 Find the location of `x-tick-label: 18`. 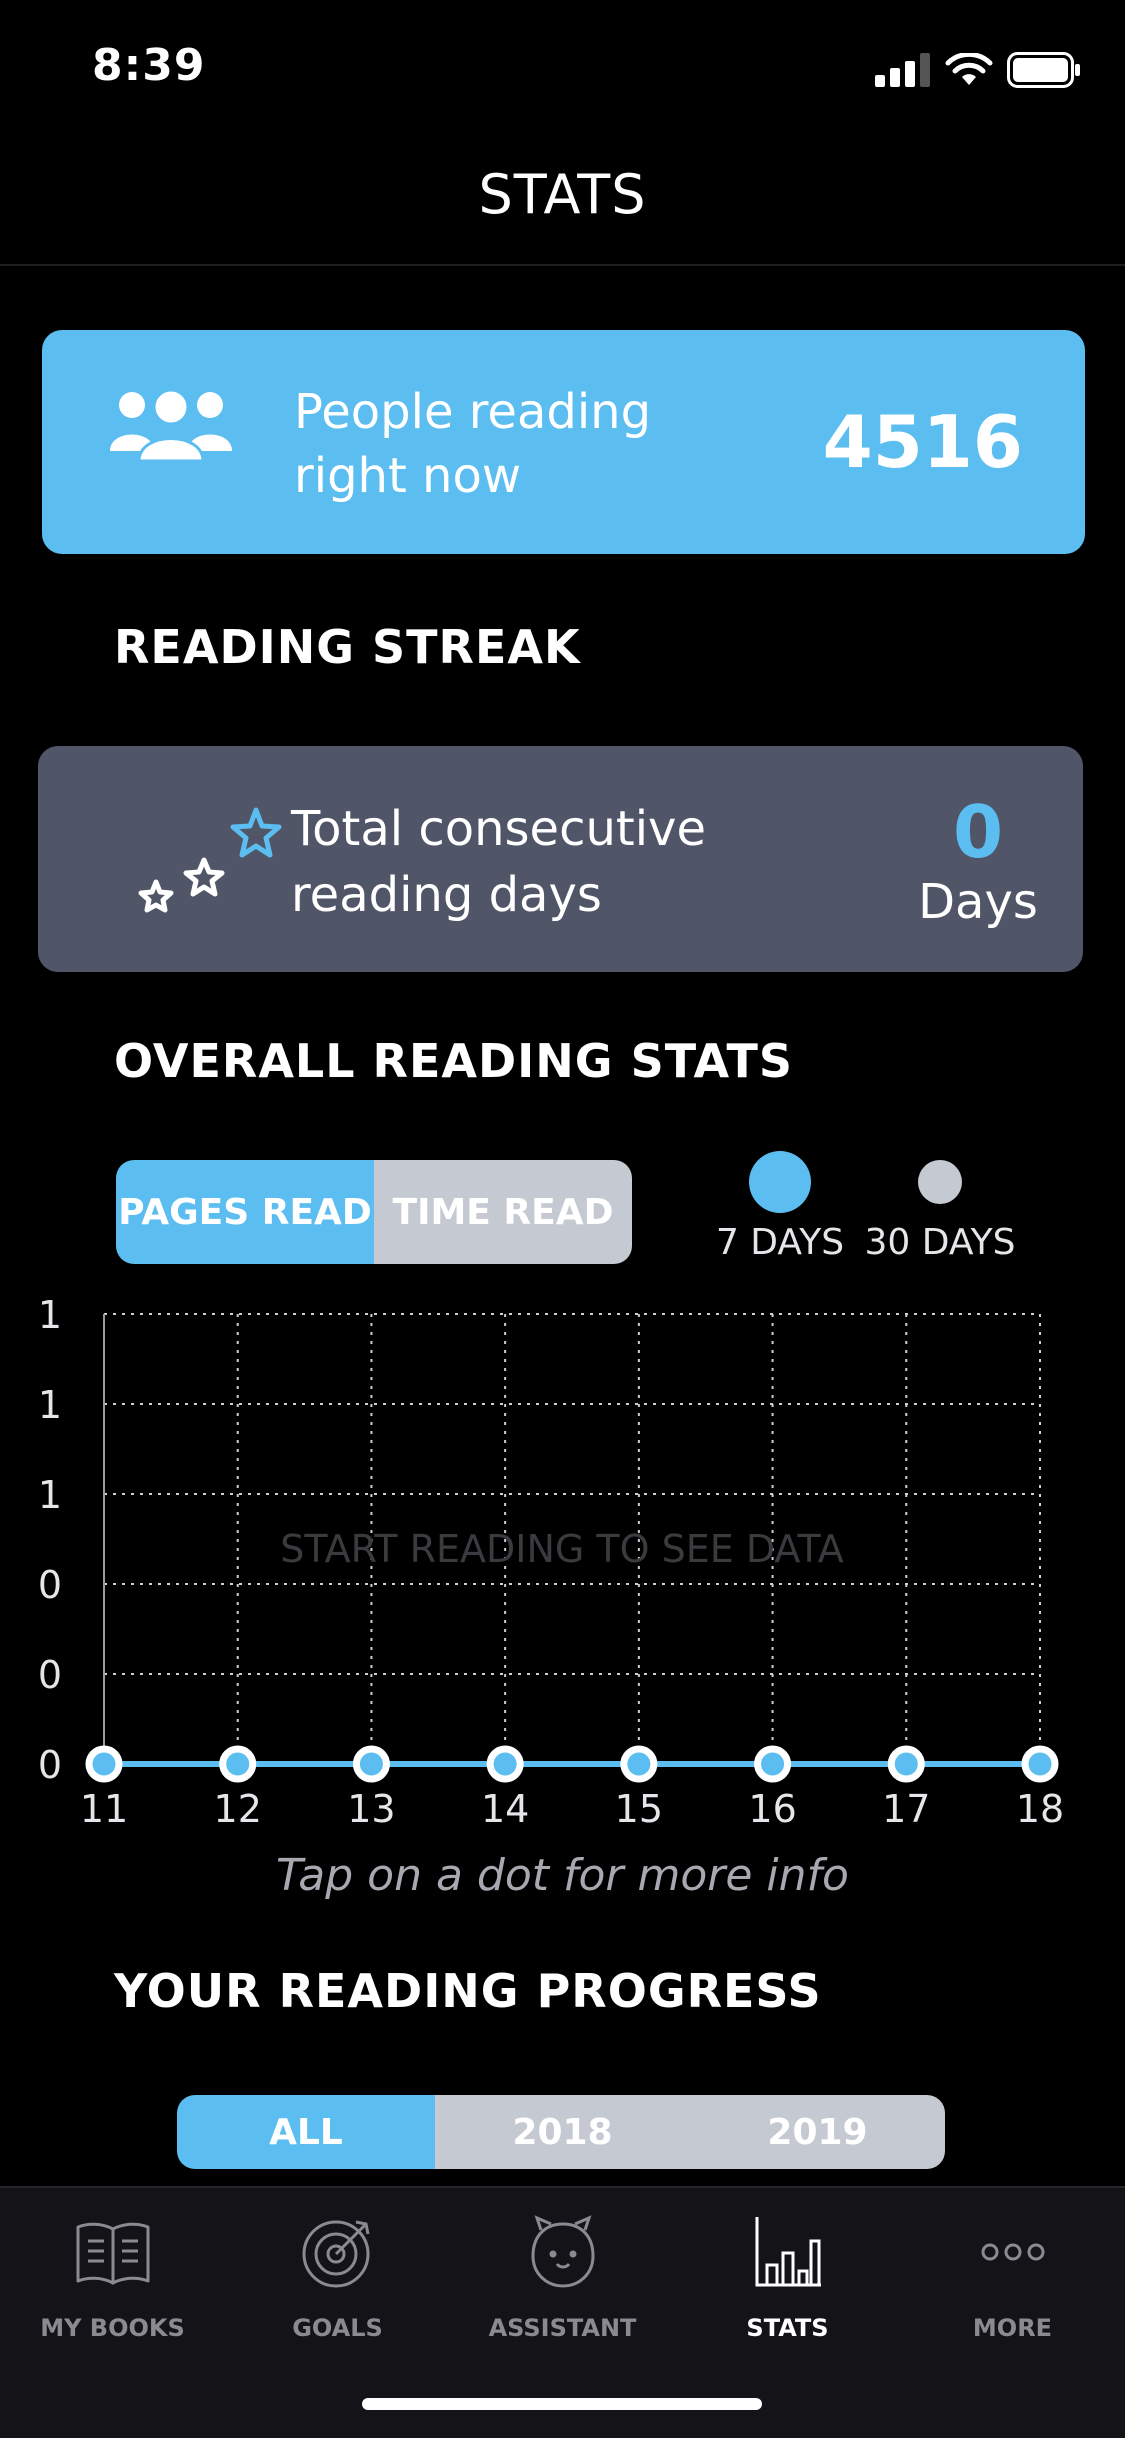

x-tick-label: 18 is located at coordinates (1040, 1808).